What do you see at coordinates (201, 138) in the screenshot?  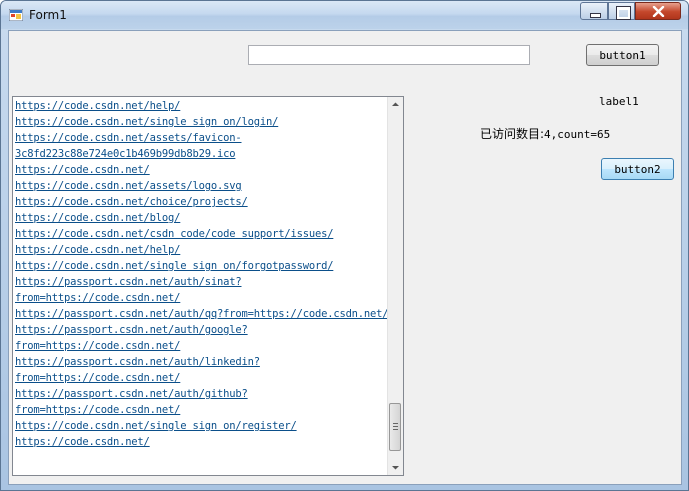 I see `list-item: https://code.csdn.net/assets/favicon-` at bounding box center [201, 138].